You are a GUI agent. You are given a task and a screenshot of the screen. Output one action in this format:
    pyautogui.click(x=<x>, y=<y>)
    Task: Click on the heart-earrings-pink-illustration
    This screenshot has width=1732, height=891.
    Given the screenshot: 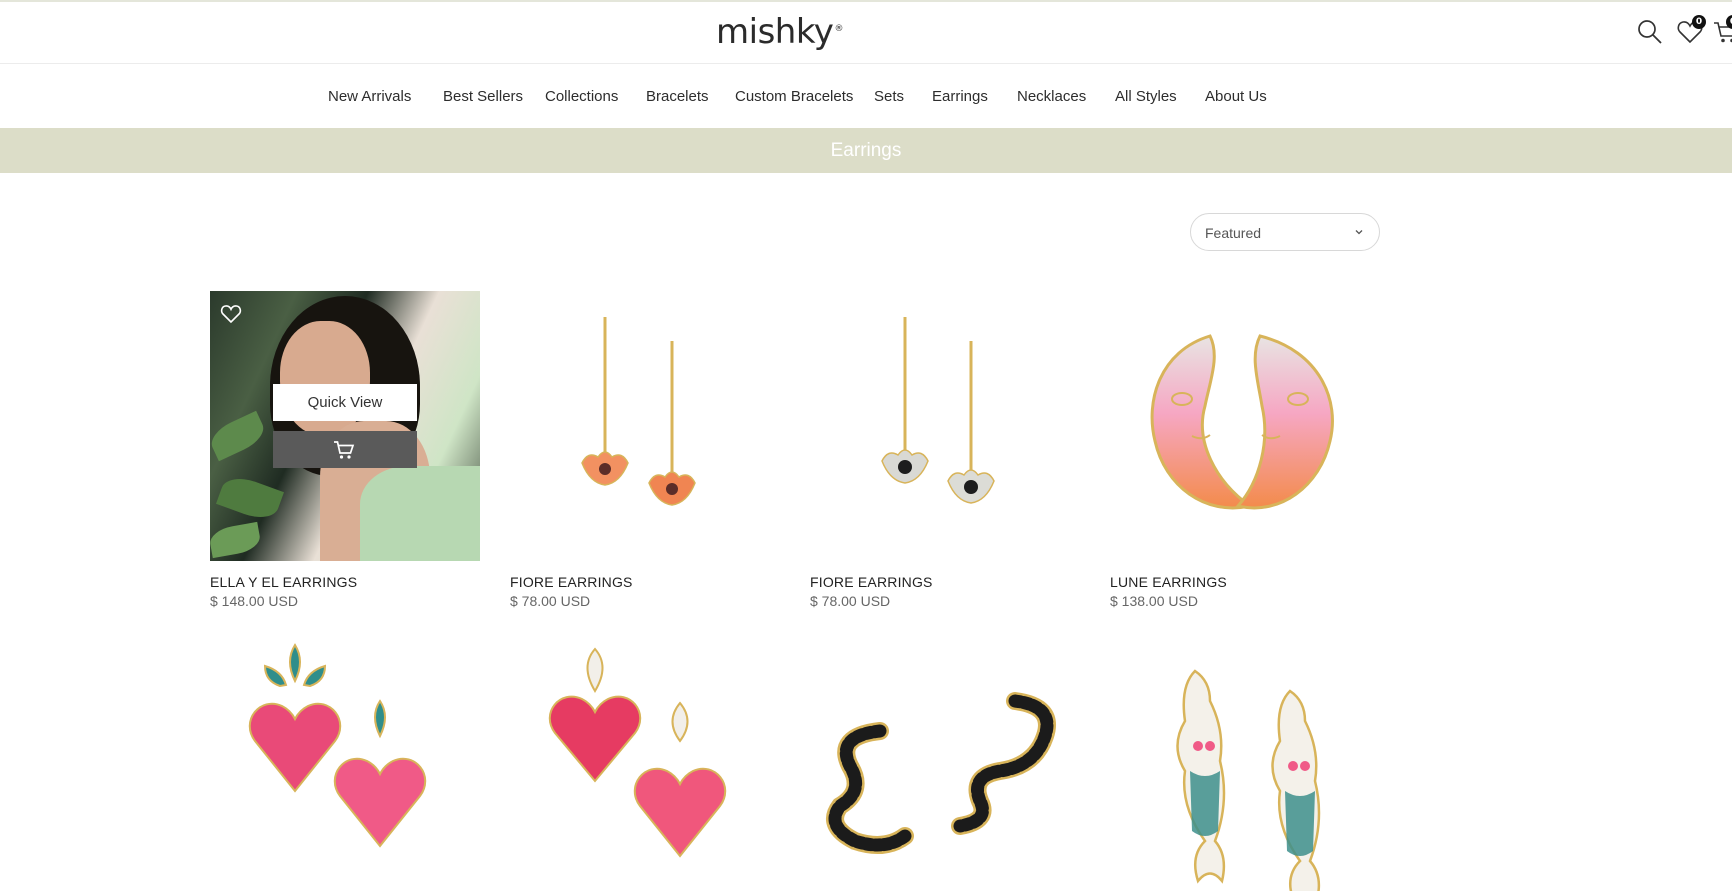 What is the action you would take?
    pyautogui.click(x=637, y=752)
    